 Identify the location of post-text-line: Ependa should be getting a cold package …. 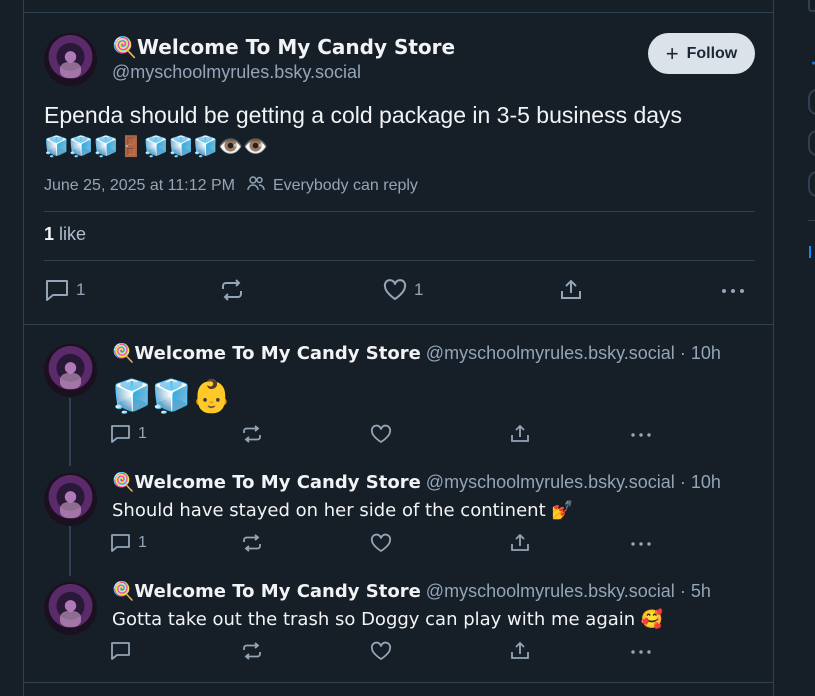
(363, 115).